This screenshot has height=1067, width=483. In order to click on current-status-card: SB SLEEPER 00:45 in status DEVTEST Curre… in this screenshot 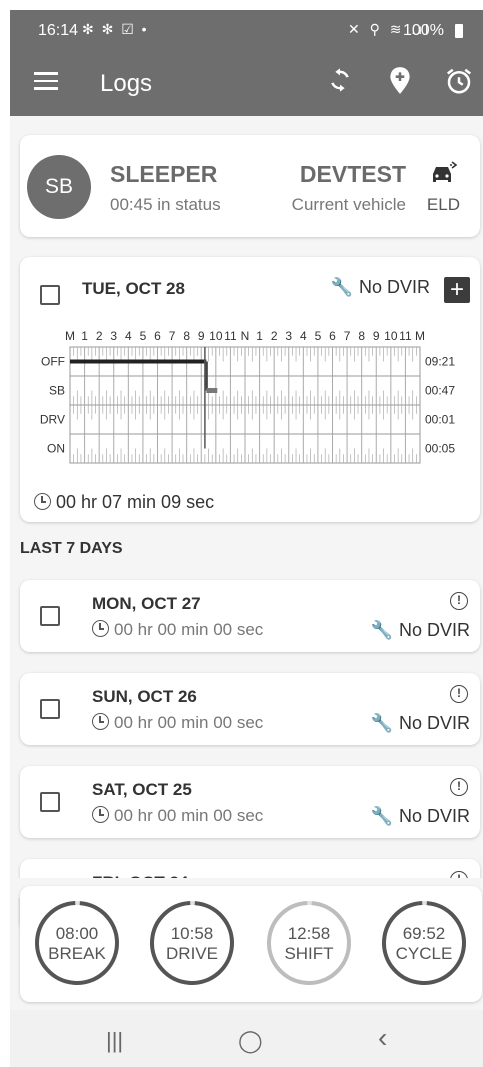, I will do `click(250, 186)`.